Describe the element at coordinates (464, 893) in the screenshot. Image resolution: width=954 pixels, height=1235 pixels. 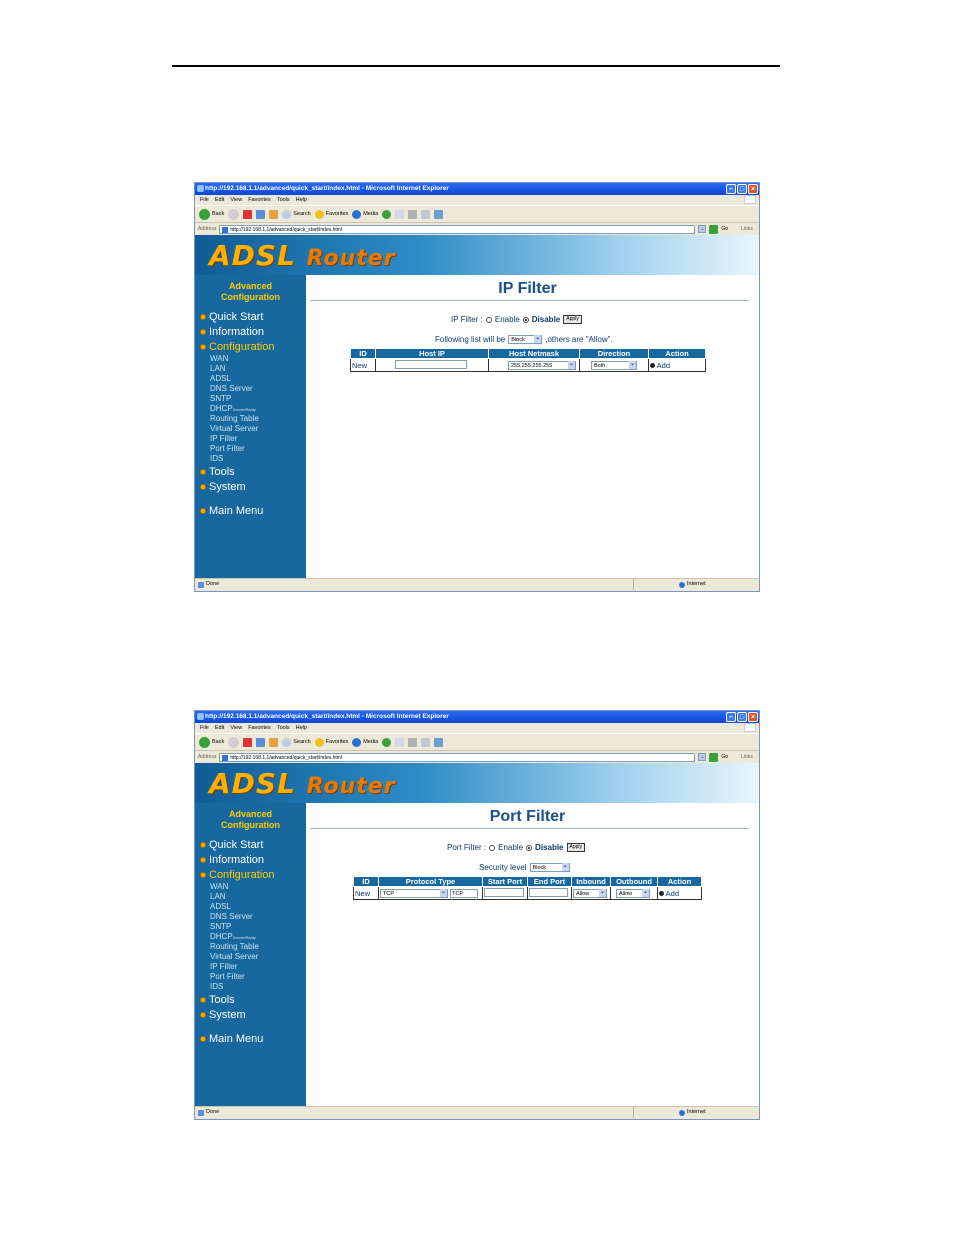
I see `protocol-text-input: TCP` at that location.